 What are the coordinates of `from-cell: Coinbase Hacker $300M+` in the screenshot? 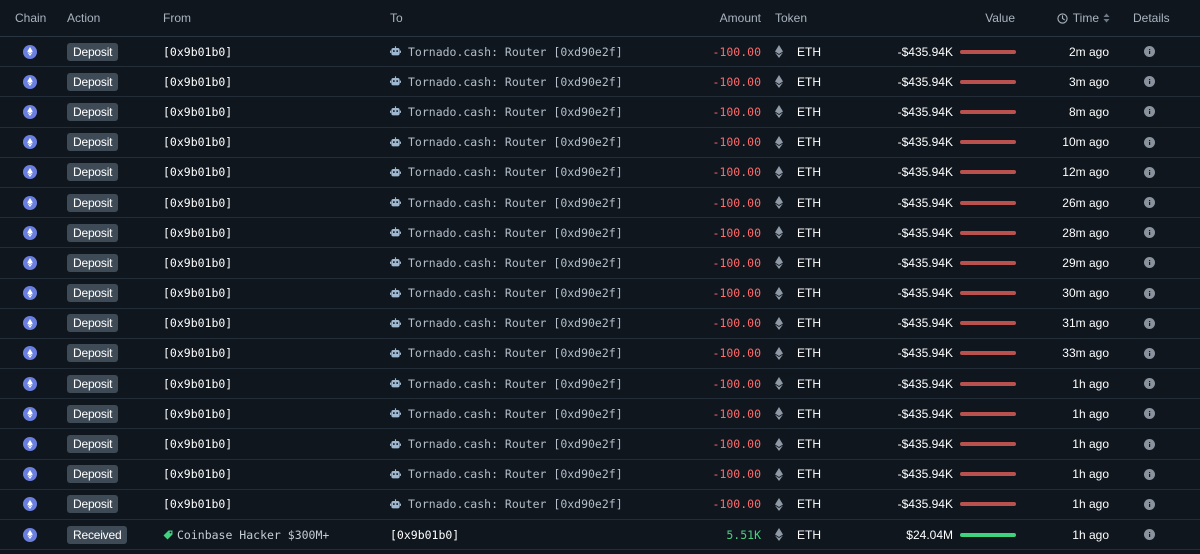 It's located at (273, 534).